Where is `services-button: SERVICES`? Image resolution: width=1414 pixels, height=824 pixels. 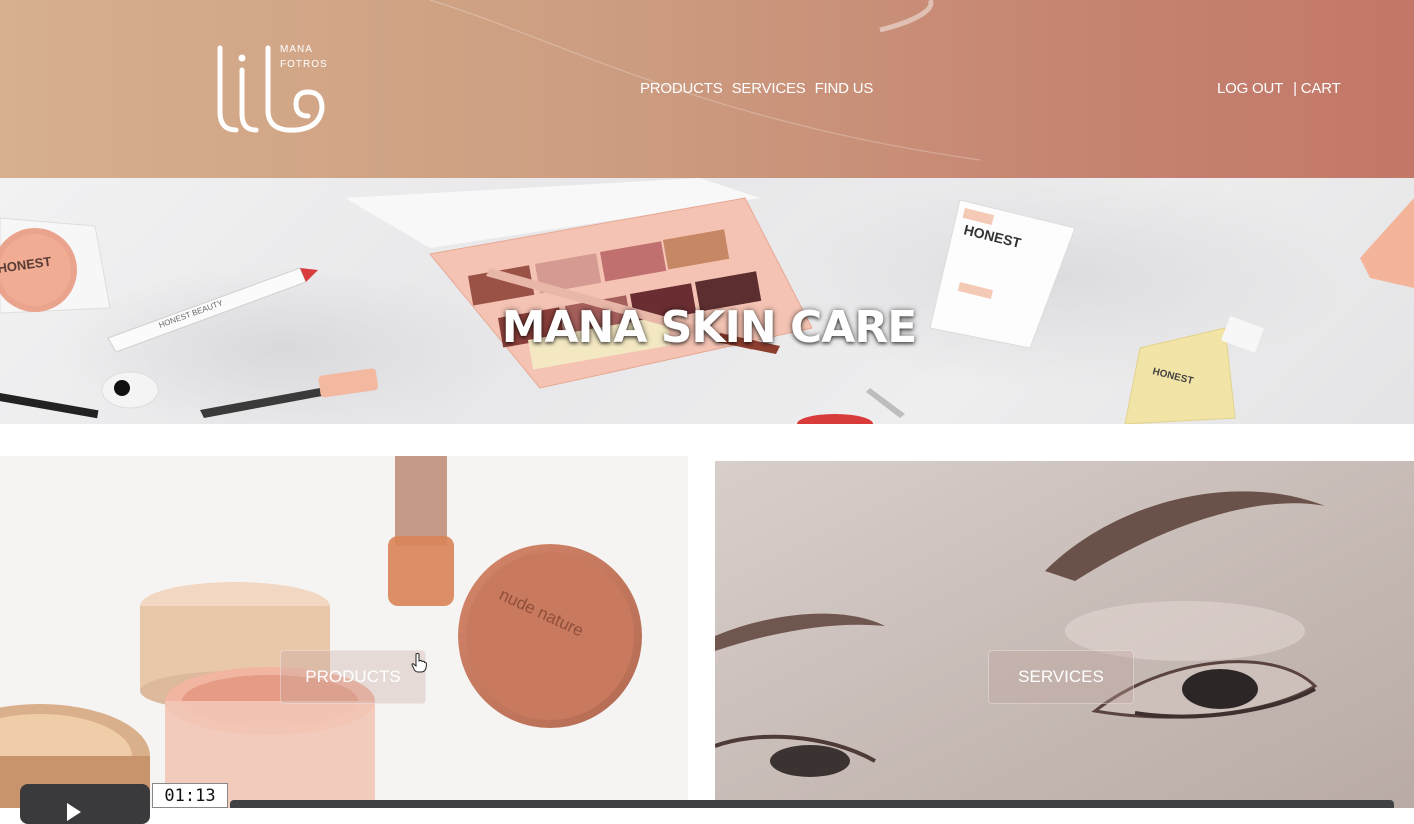 services-button: SERVICES is located at coordinates (1061, 677).